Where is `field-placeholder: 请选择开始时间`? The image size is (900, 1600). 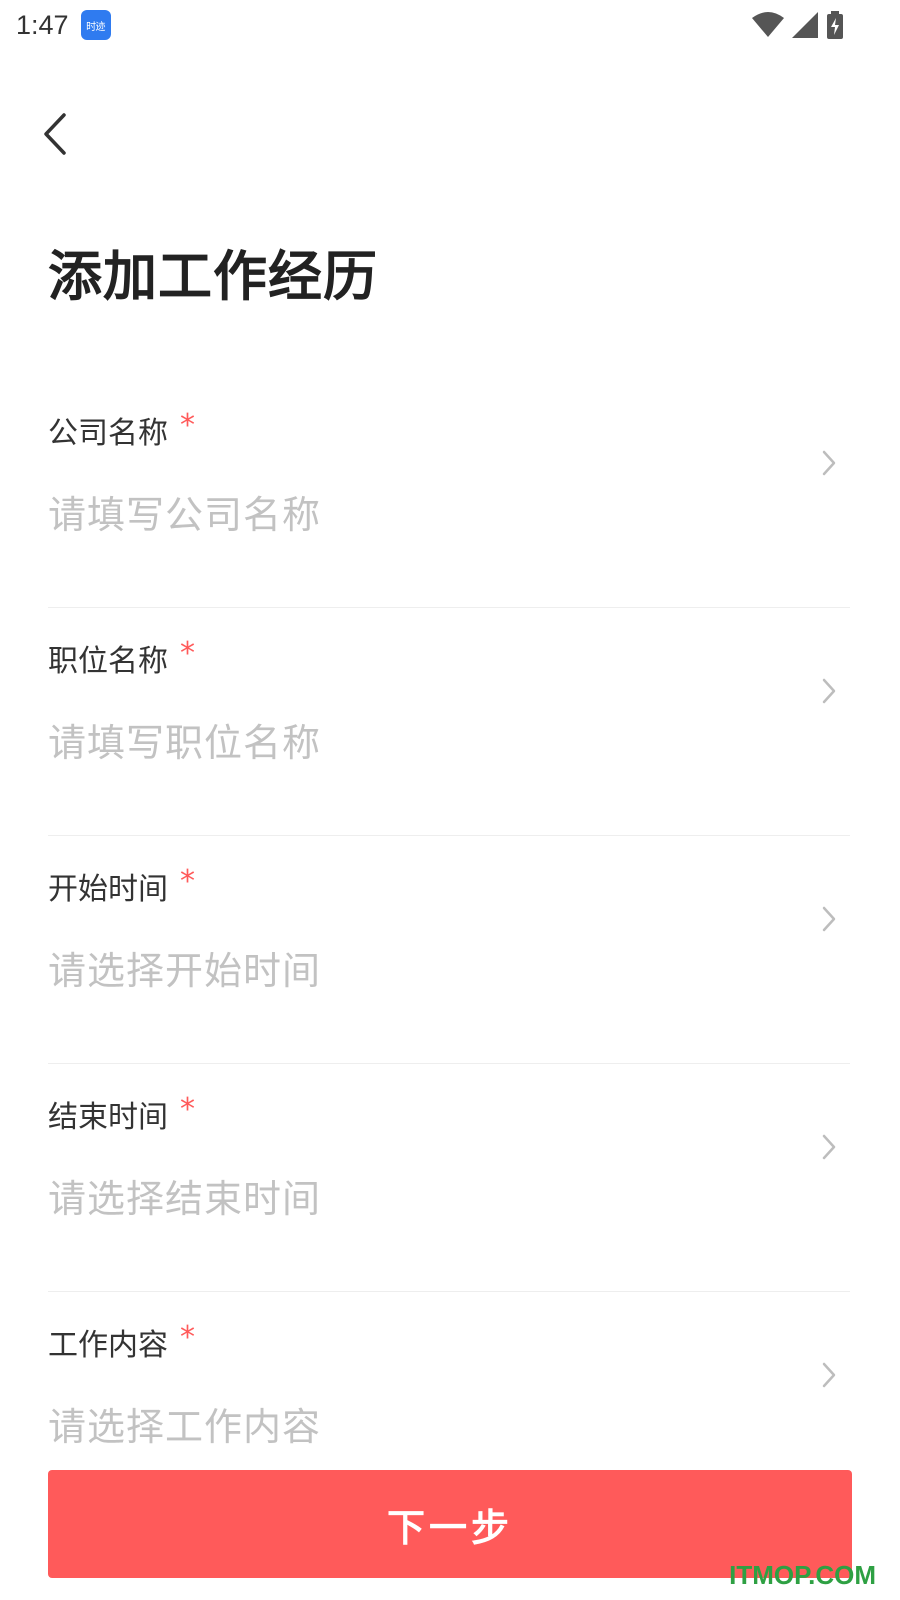
field-placeholder: 请选择开始时间 is located at coordinates (185, 971).